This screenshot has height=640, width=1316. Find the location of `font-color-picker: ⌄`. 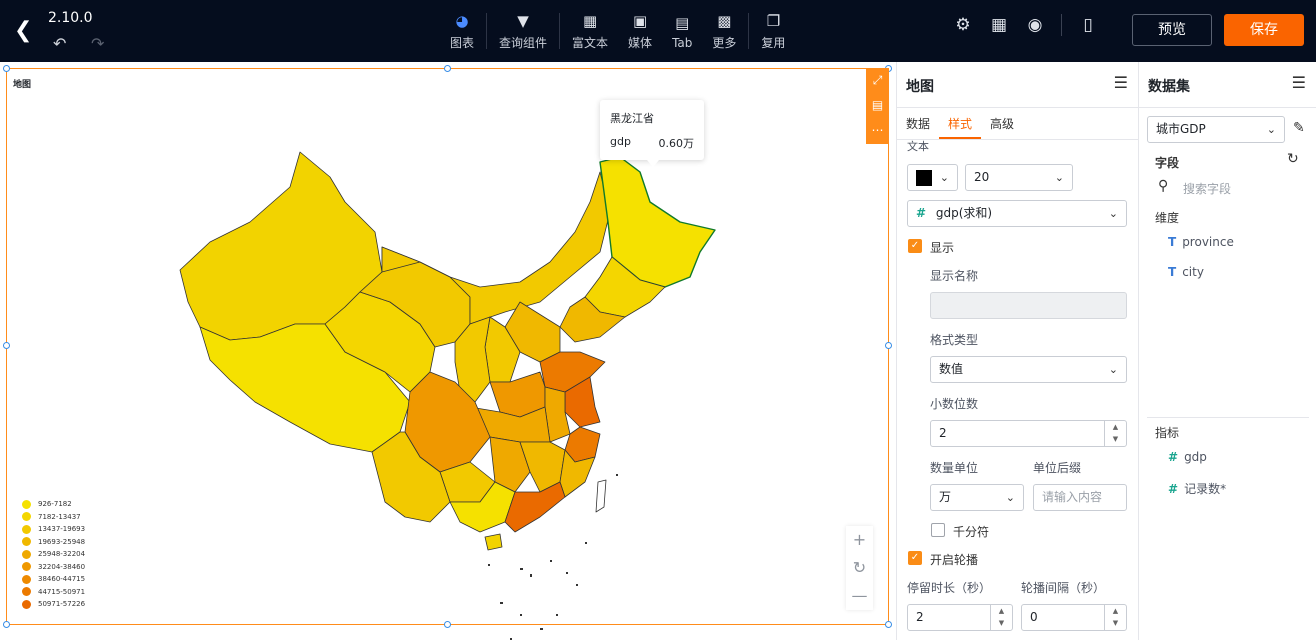

font-color-picker: ⌄ is located at coordinates (932, 177).